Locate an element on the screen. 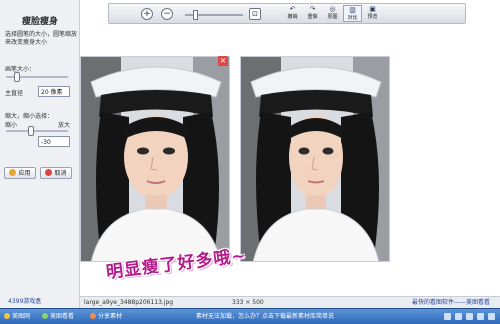 The image size is (500, 324). taskbar-item-label: 美图网 is located at coordinates (21, 316).